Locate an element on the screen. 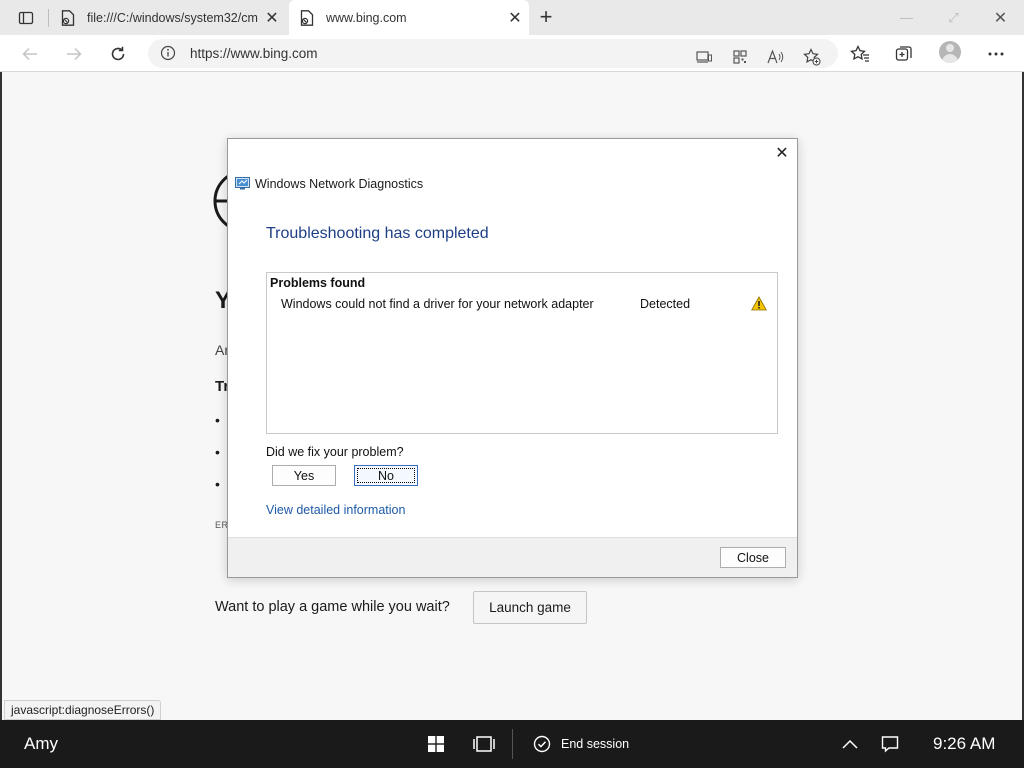 The image size is (1024, 768). dialog-heading: Troubleshooting has completed is located at coordinates (377, 233).